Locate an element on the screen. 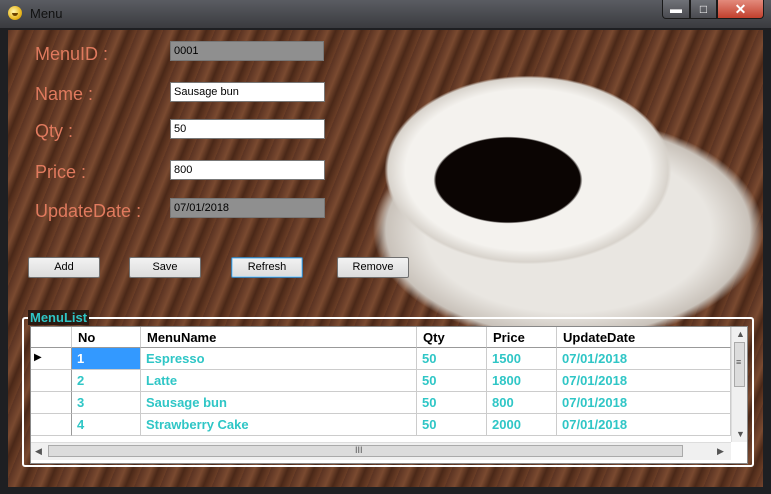 The image size is (771, 494). refresh-button: Refresh is located at coordinates (267, 267).